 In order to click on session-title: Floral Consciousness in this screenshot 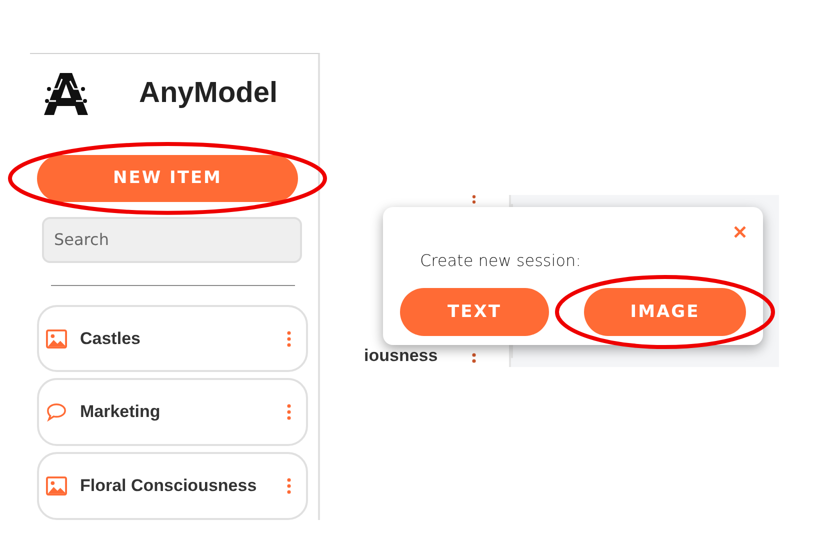, I will do `click(169, 486)`.